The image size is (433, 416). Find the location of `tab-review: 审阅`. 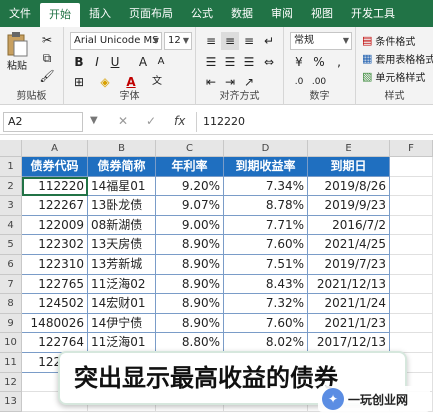

tab-review: 审阅 is located at coordinates (282, 13).